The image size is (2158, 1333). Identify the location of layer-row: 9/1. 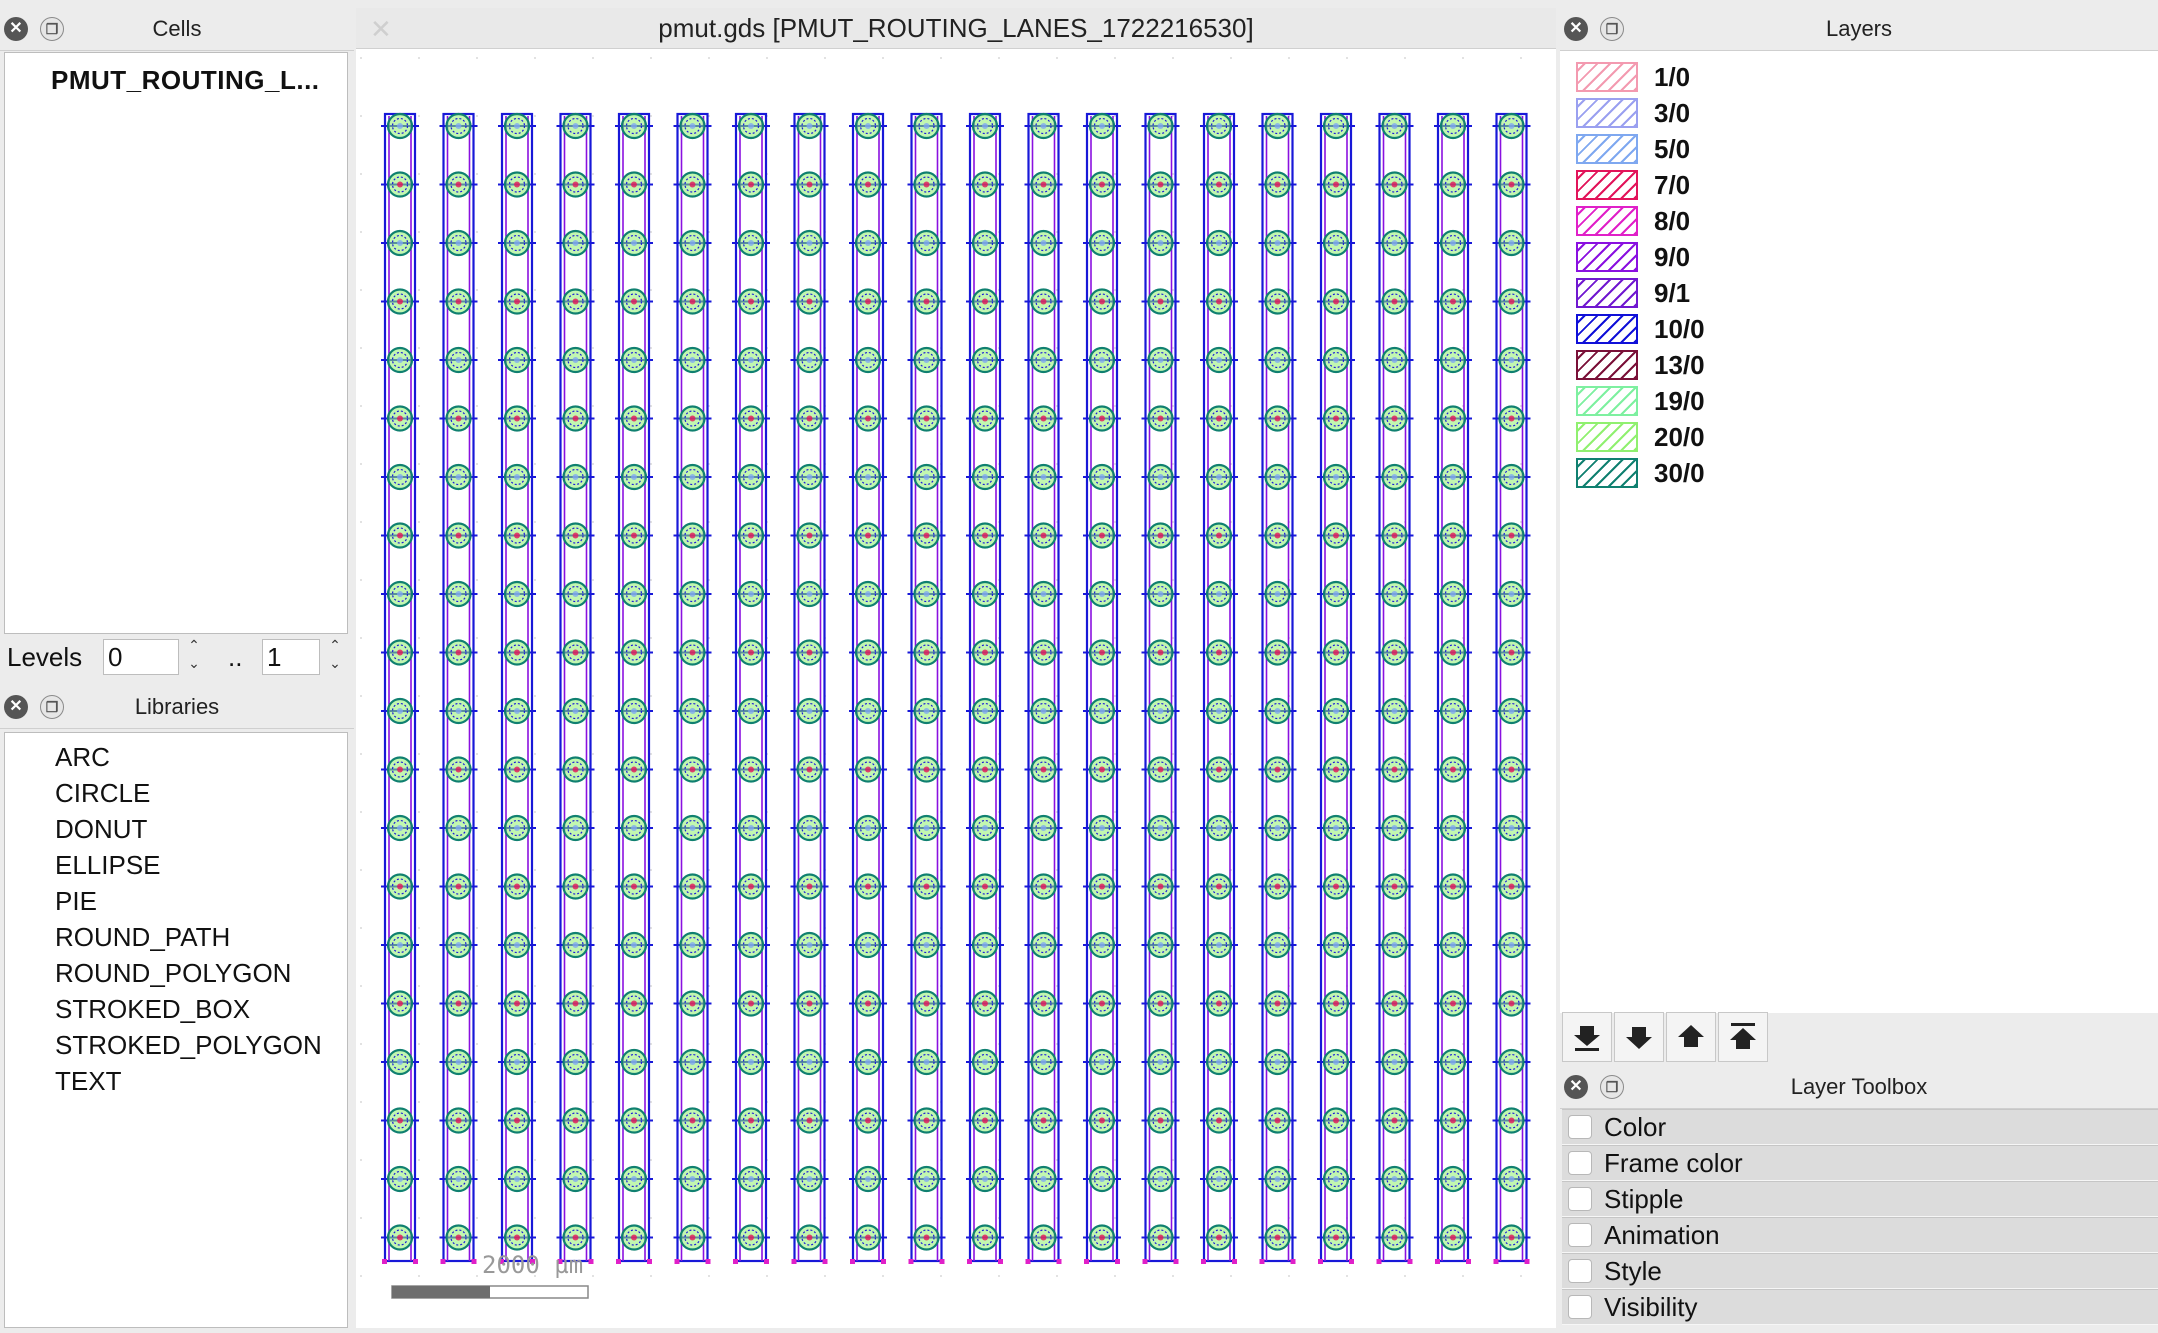
(1633, 293).